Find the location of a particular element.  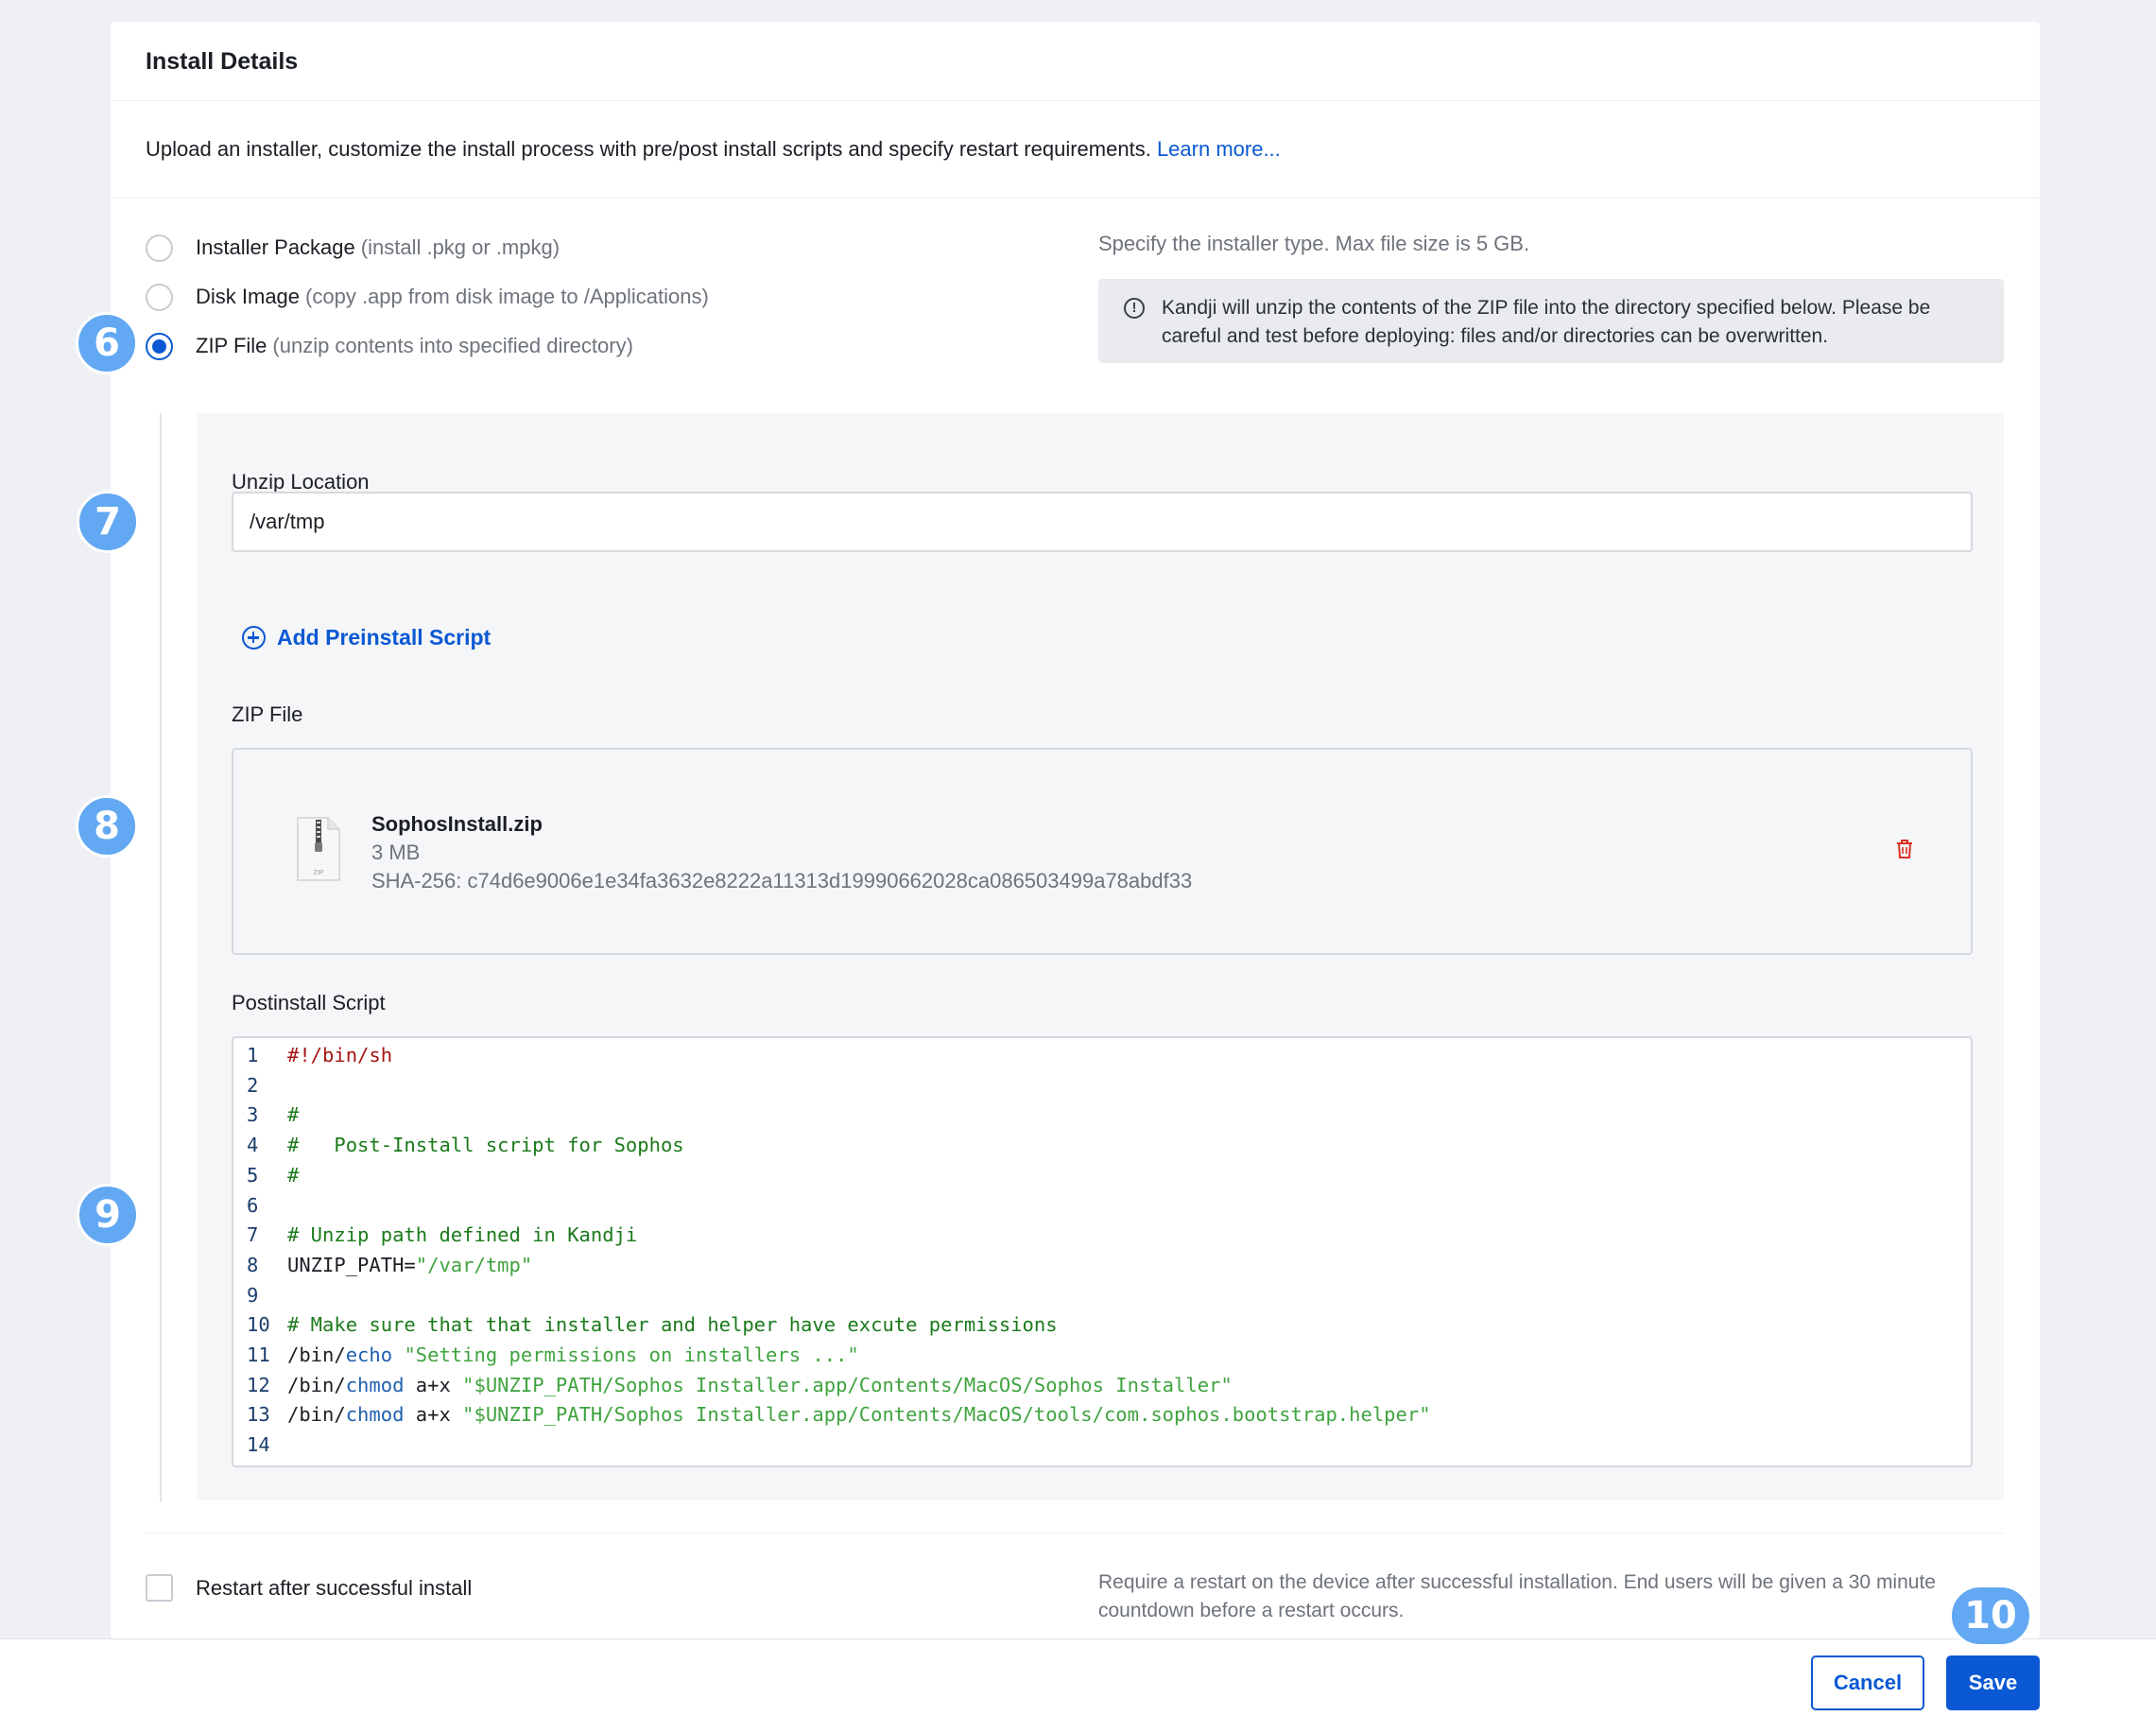

postinstall-label: Postinstall Script is located at coordinates (309, 1003).